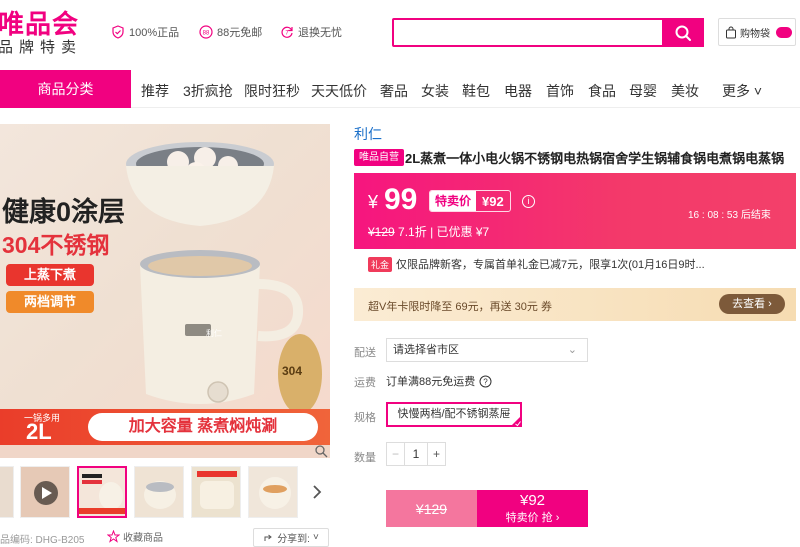 This screenshot has width=800, height=547. I want to click on self-operated-badge: 唯品自营, so click(379, 157).